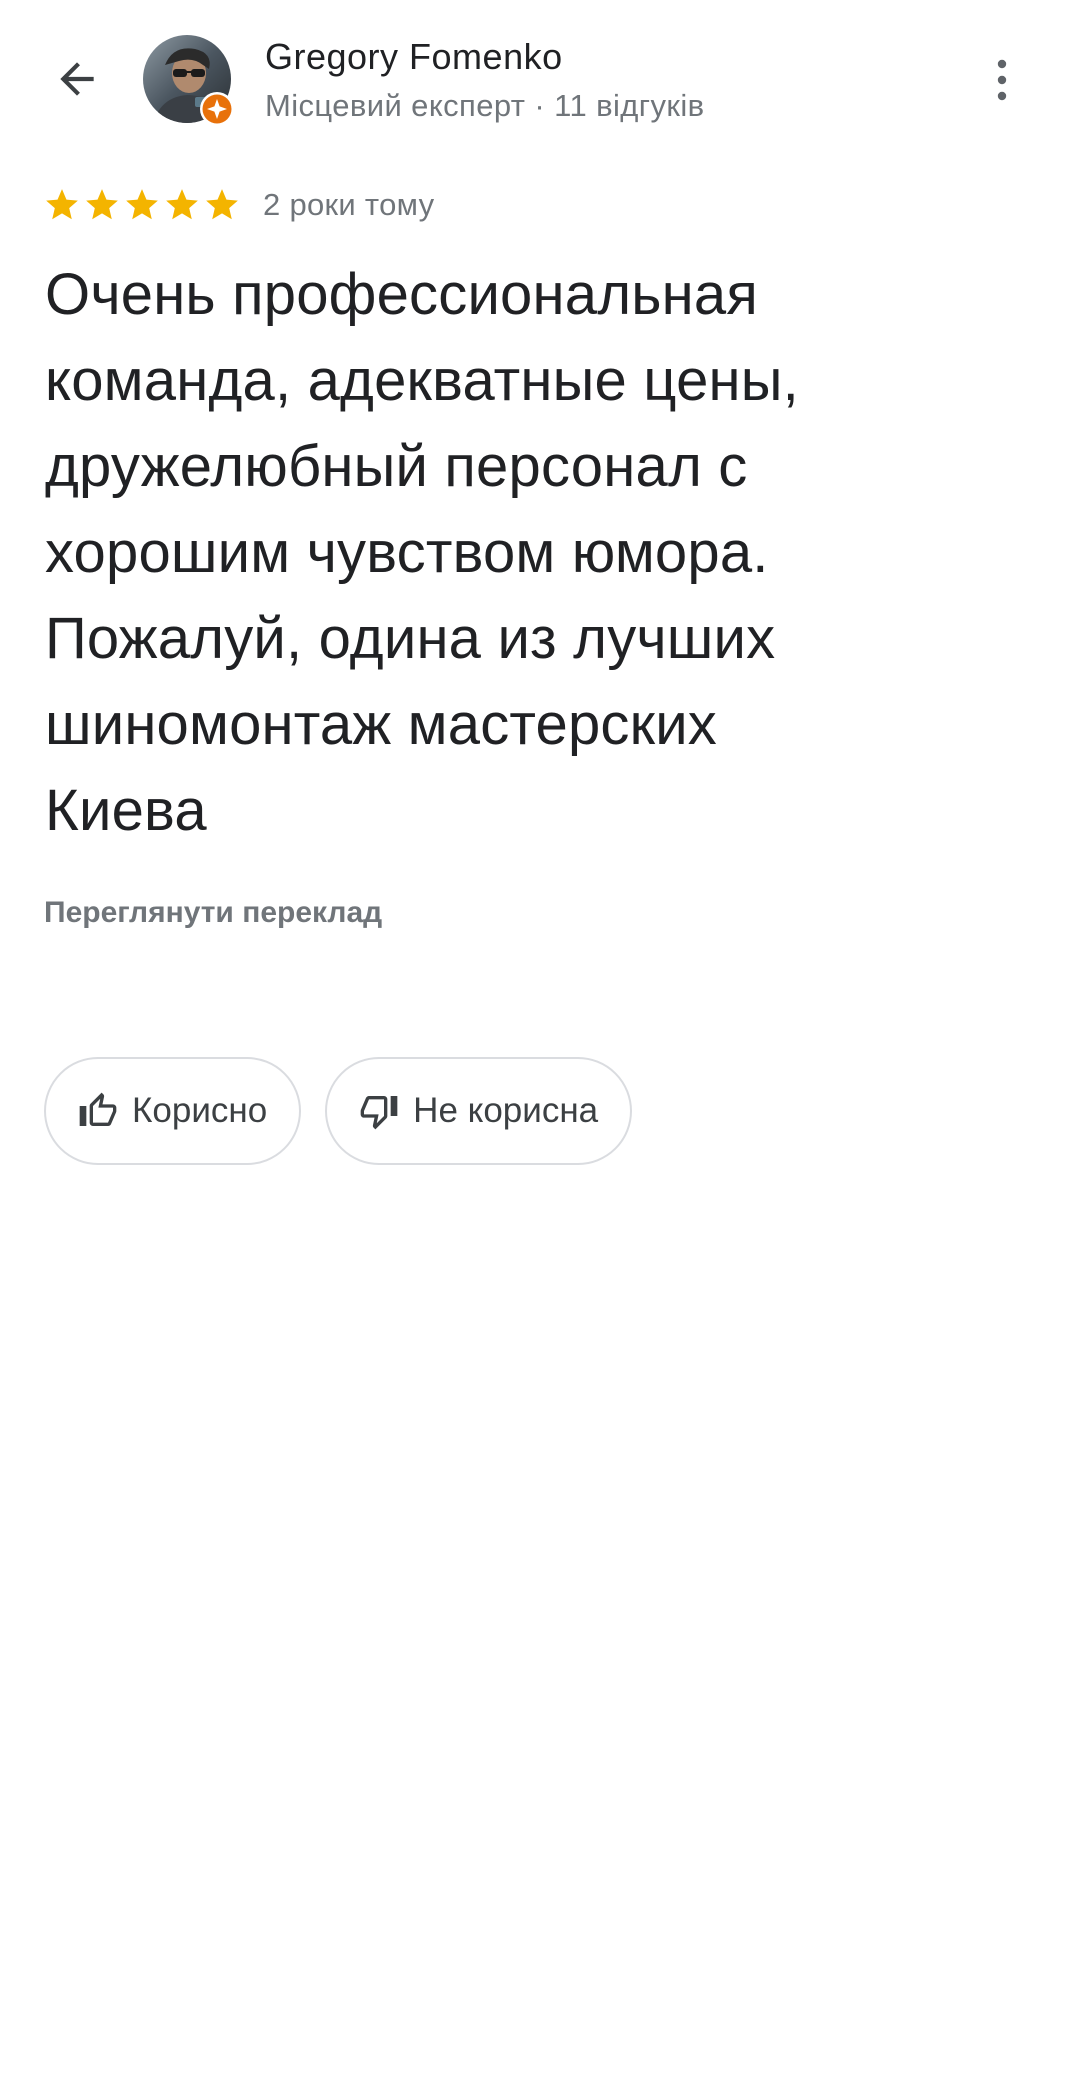 The width and height of the screenshot is (1080, 2098). I want to click on review-text-line: команда, адекватные цены,, so click(422, 380).